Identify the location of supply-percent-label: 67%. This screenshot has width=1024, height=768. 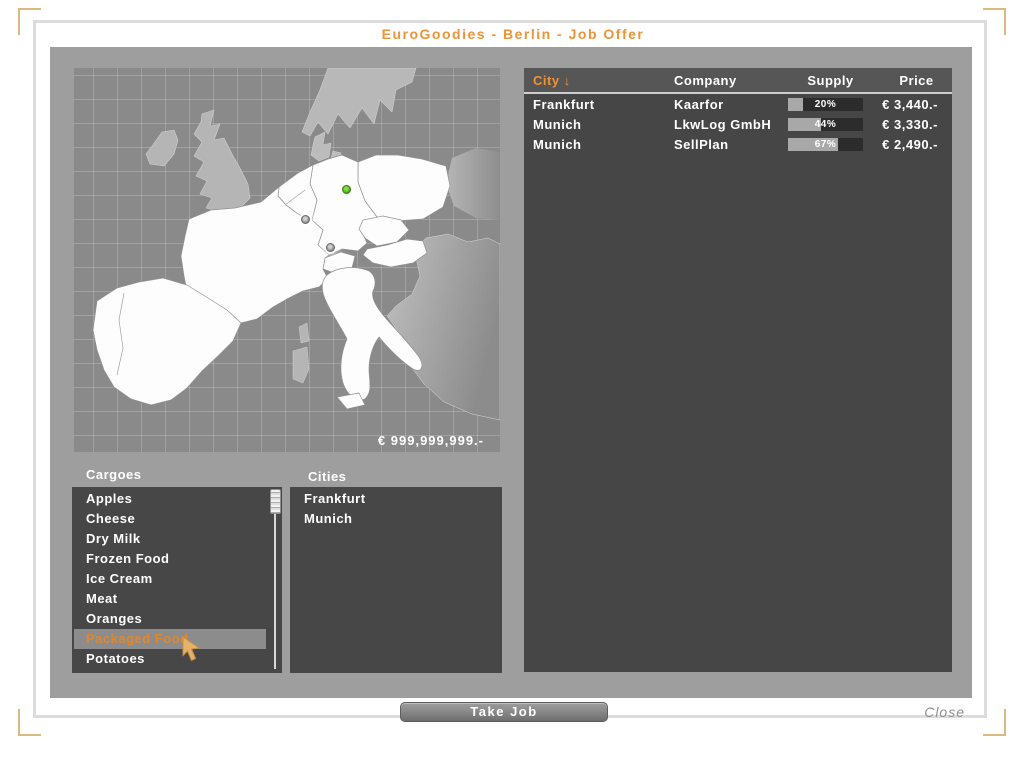
(825, 144).